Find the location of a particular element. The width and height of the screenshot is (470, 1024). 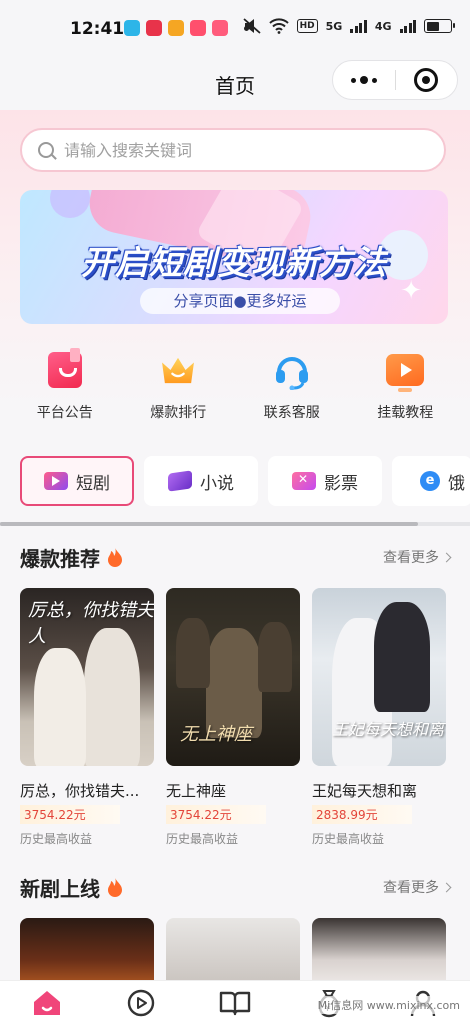

tab-eleme: e 饿 is located at coordinates (431, 481).